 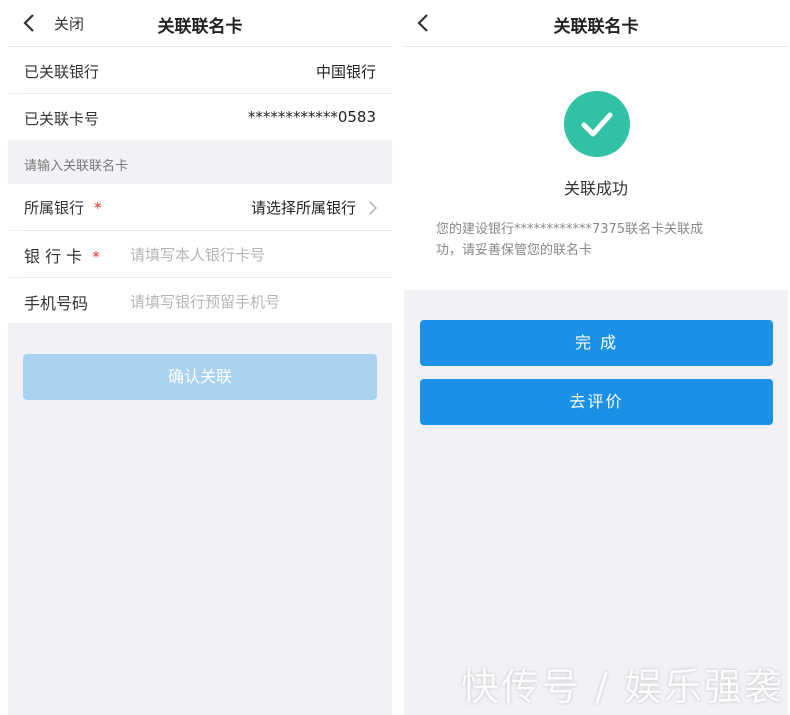 What do you see at coordinates (345, 72) in the screenshot?
I see `linked-bank-value: 中国银行` at bounding box center [345, 72].